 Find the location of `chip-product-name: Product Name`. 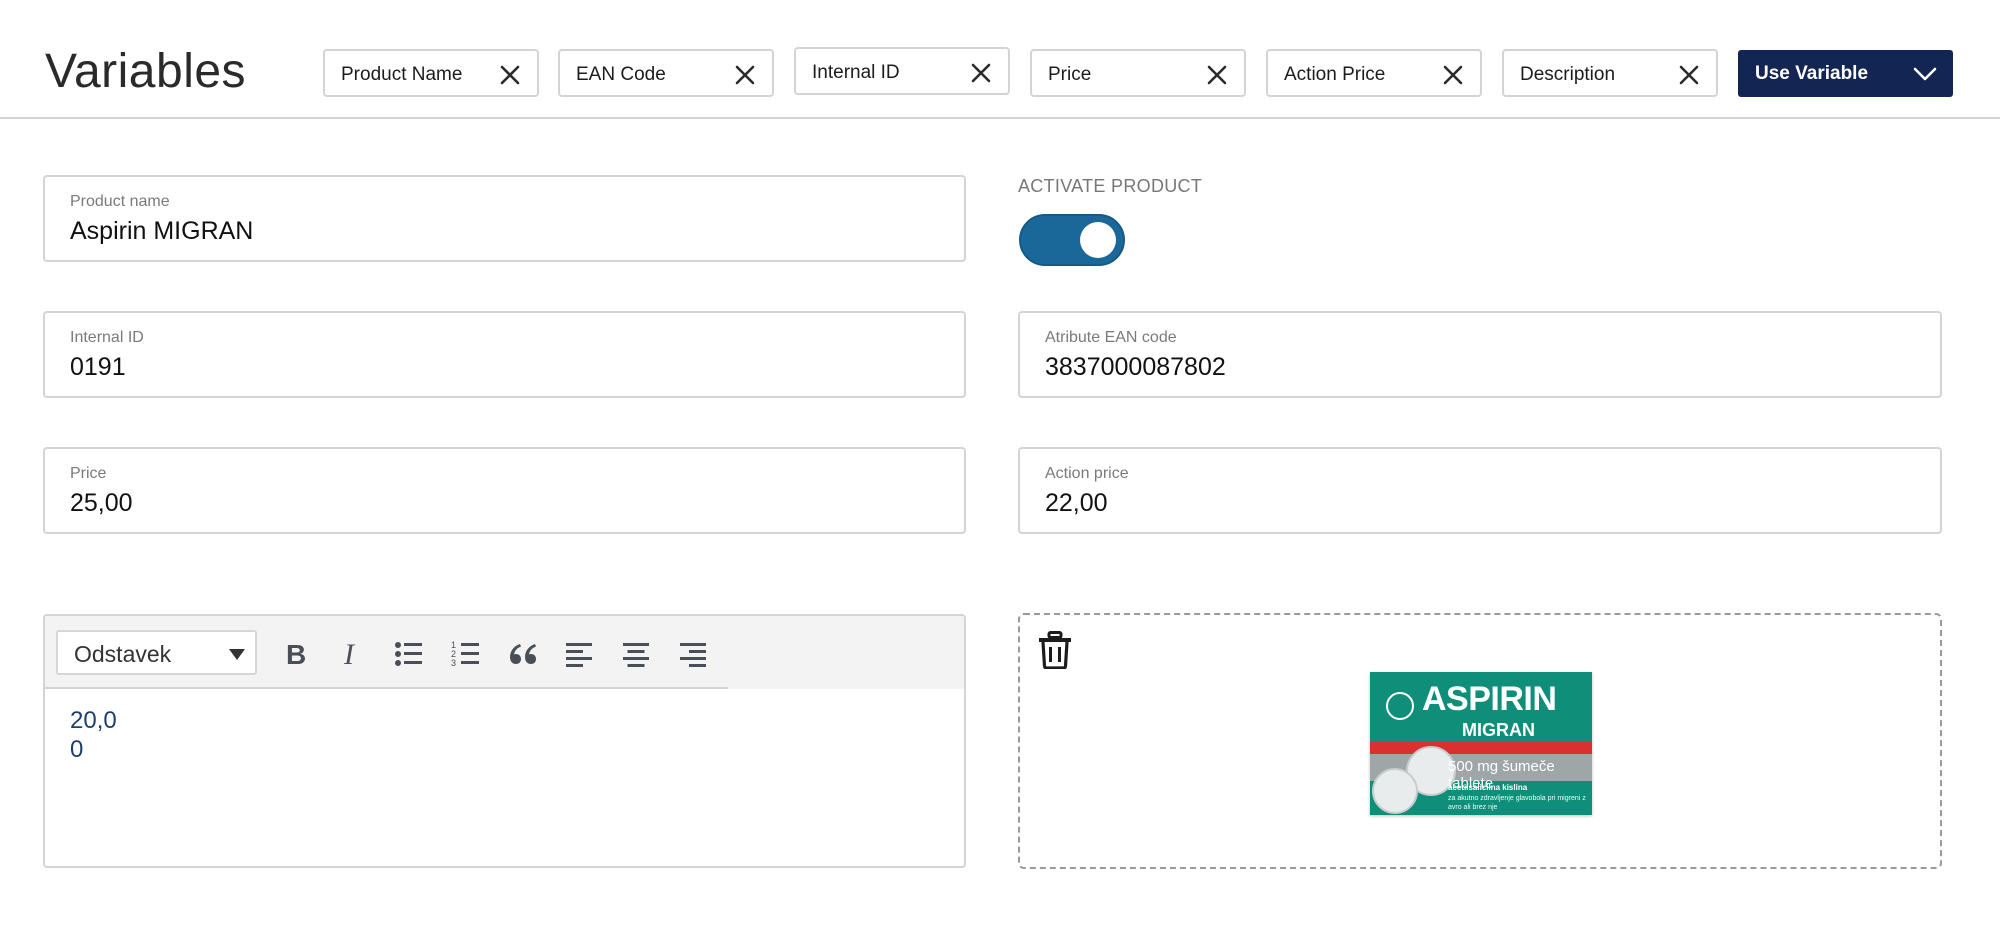

chip-product-name: Product Name is located at coordinates (431, 73).